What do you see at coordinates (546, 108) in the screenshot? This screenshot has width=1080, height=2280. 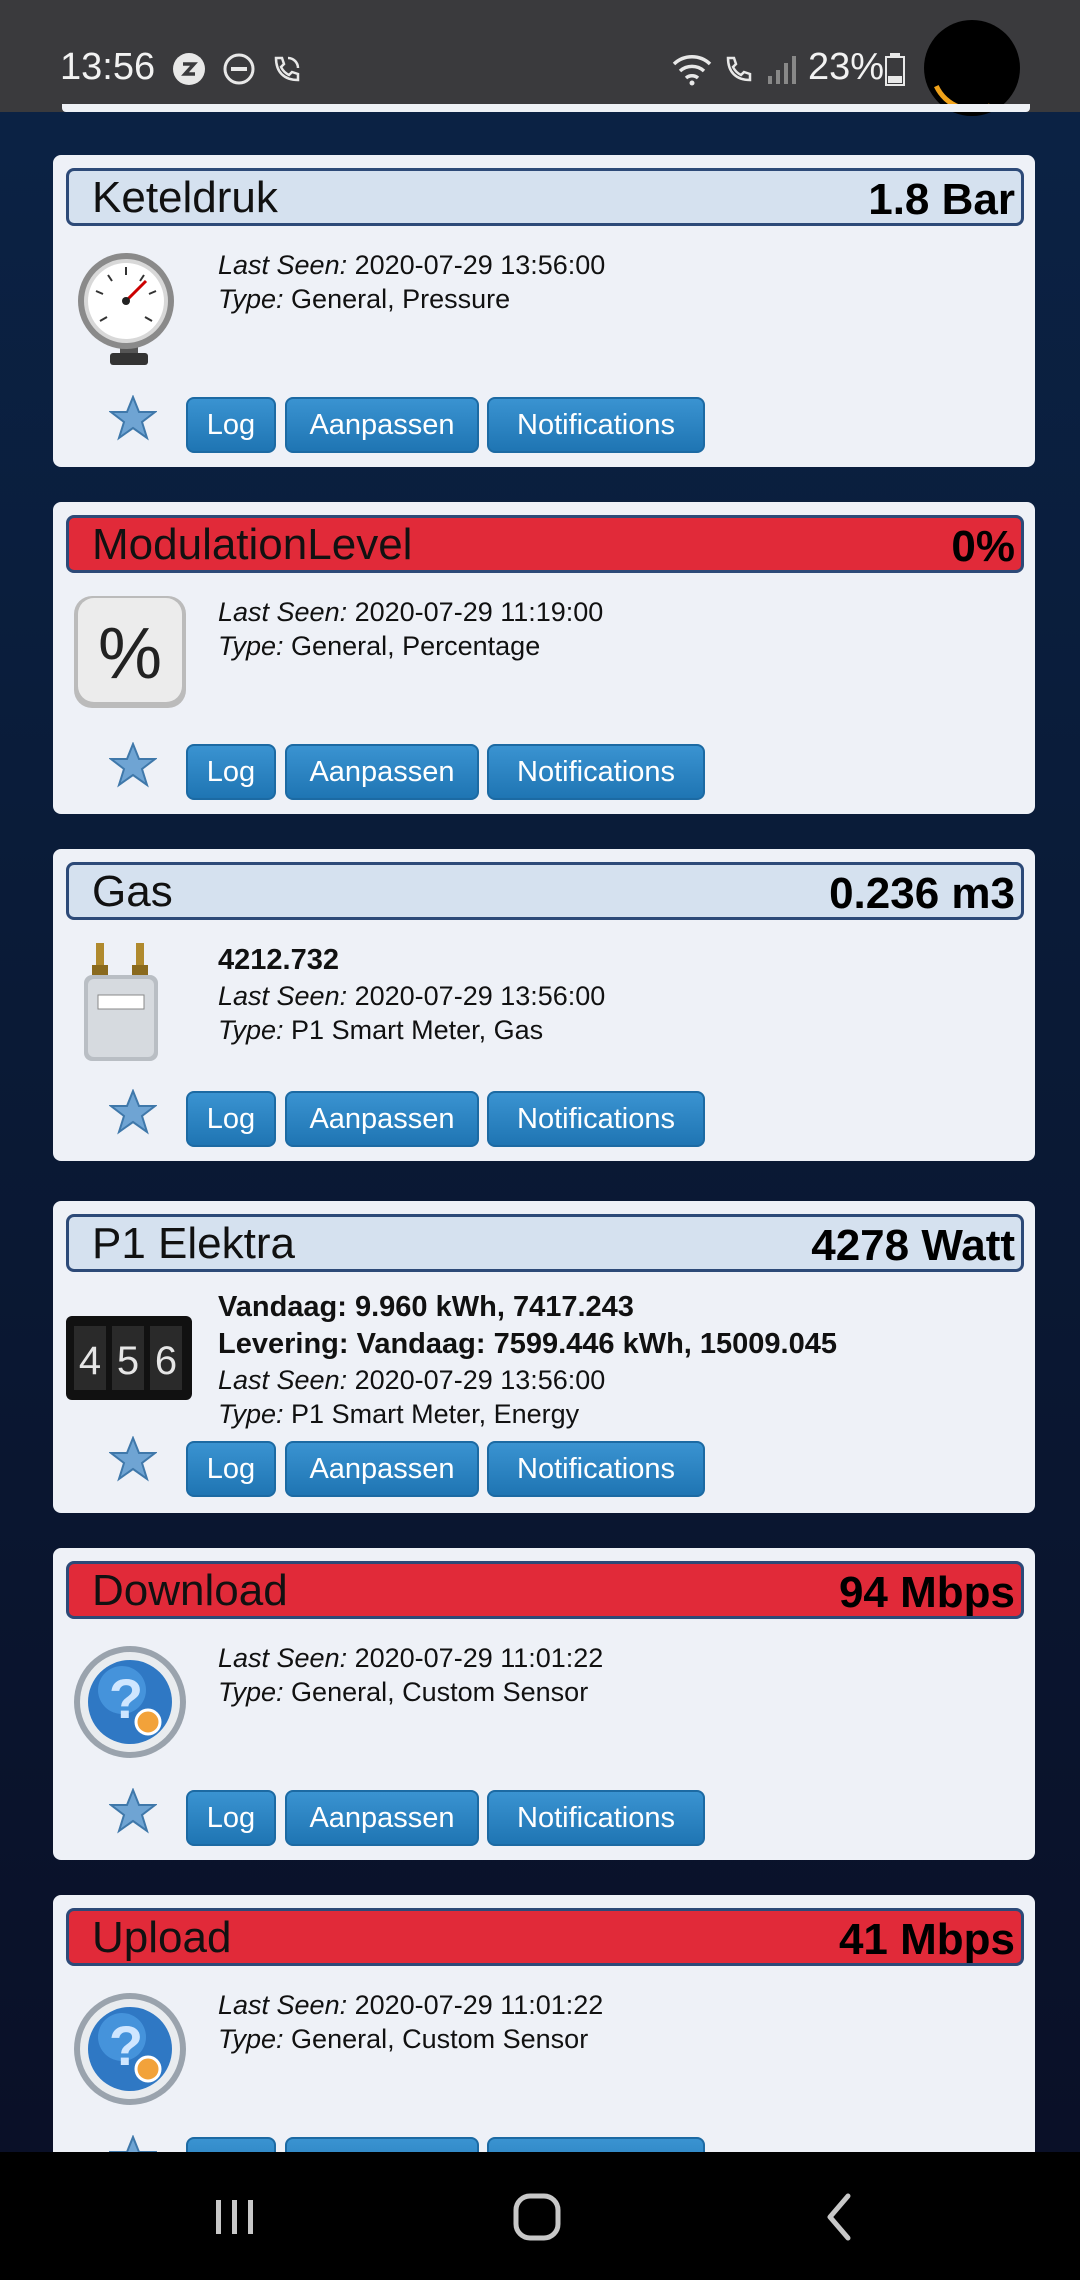 I see `previous-card-edge` at bounding box center [546, 108].